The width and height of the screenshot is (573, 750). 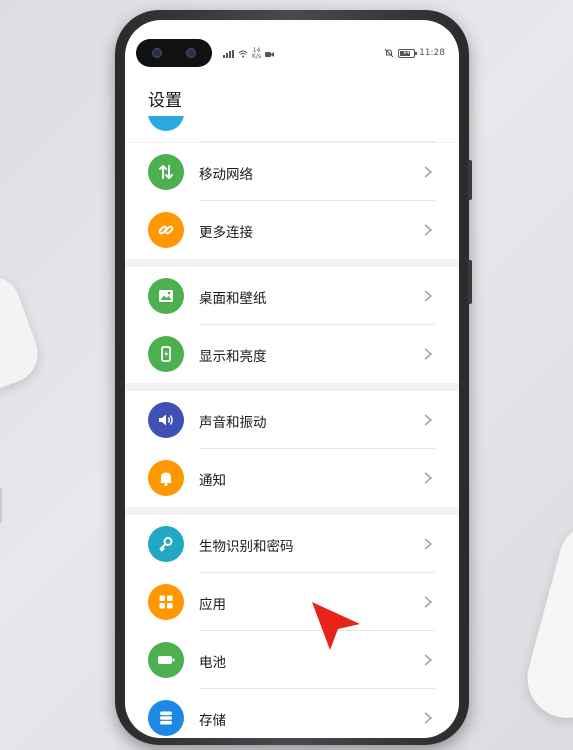 What do you see at coordinates (334, 55) in the screenshot?
I see `status-bar: 14 K/s 64 11:28` at bounding box center [334, 55].